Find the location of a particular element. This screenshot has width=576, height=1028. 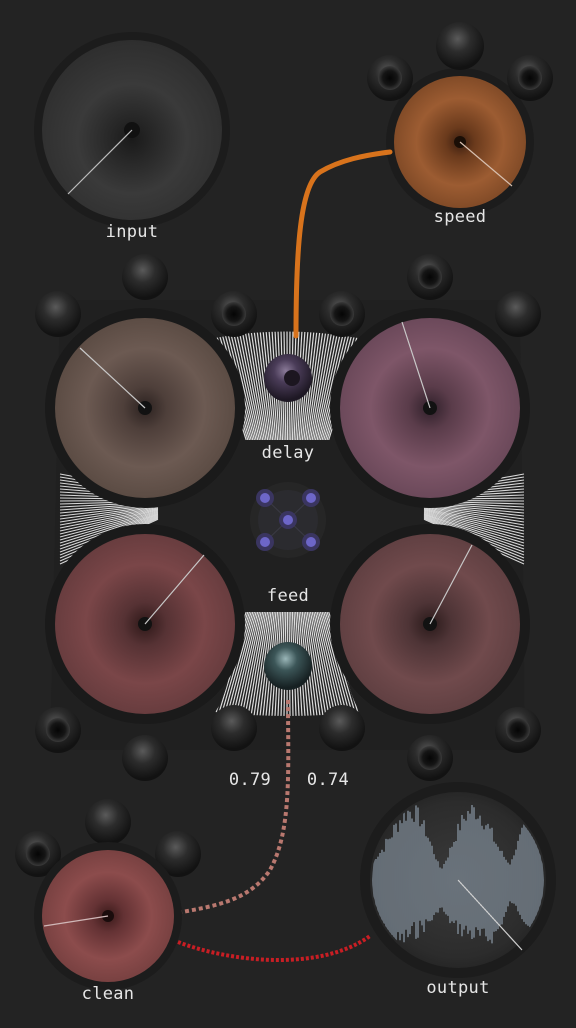

input-label: input is located at coordinates (132, 232).